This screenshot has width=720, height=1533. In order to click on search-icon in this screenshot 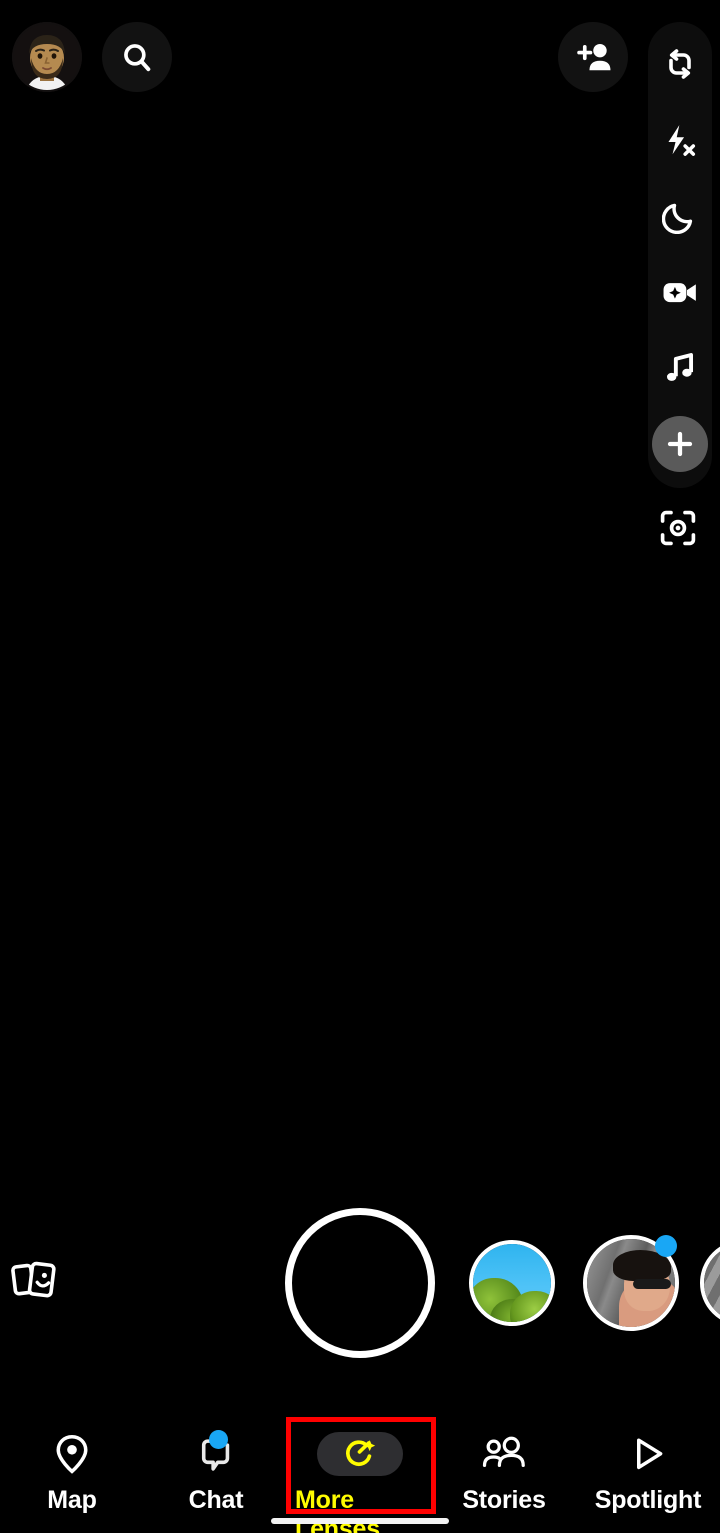, I will do `click(137, 57)`.